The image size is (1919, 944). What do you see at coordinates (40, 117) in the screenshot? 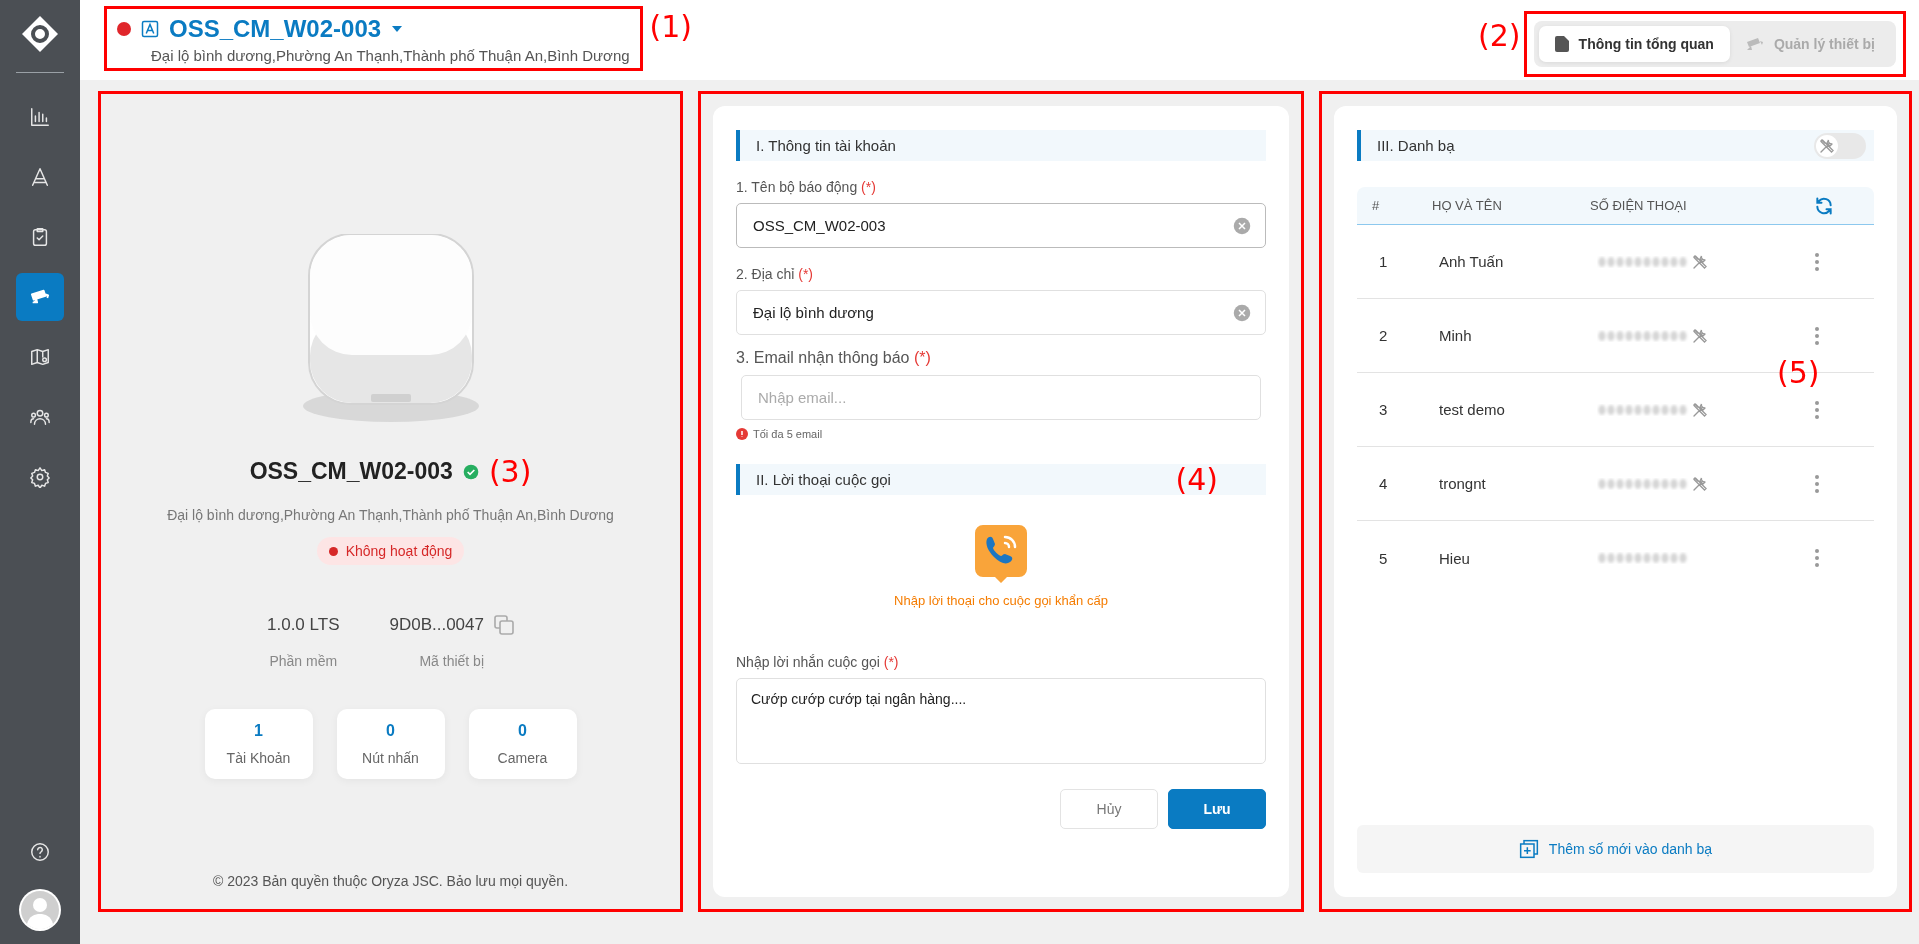
I see `chart-icon` at bounding box center [40, 117].